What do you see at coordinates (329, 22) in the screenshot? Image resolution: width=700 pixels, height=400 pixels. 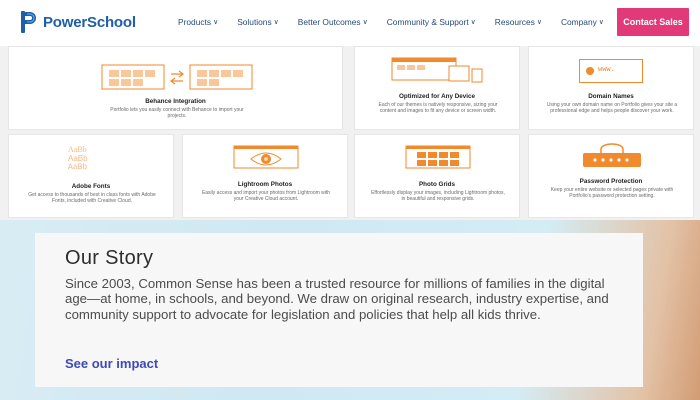 I see `nav-item-label: Better Outcomes` at bounding box center [329, 22].